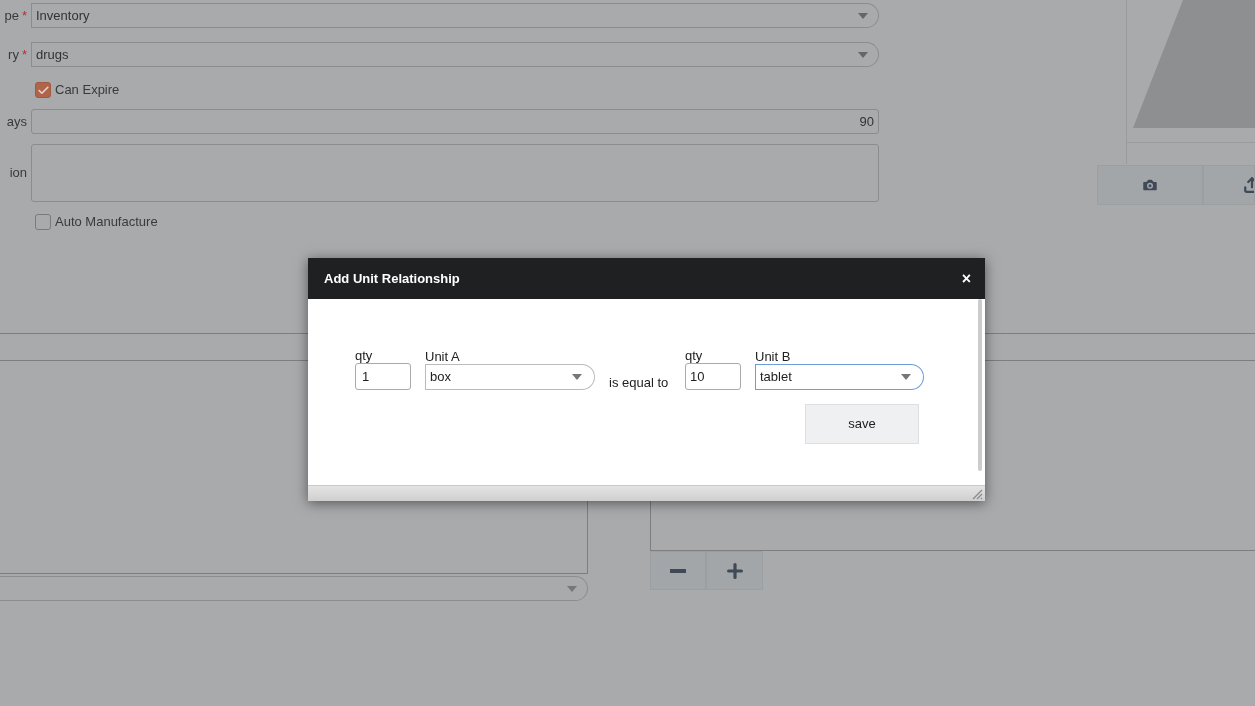 This screenshot has height=706, width=1255. I want to click on input-field: 10, so click(713, 376).